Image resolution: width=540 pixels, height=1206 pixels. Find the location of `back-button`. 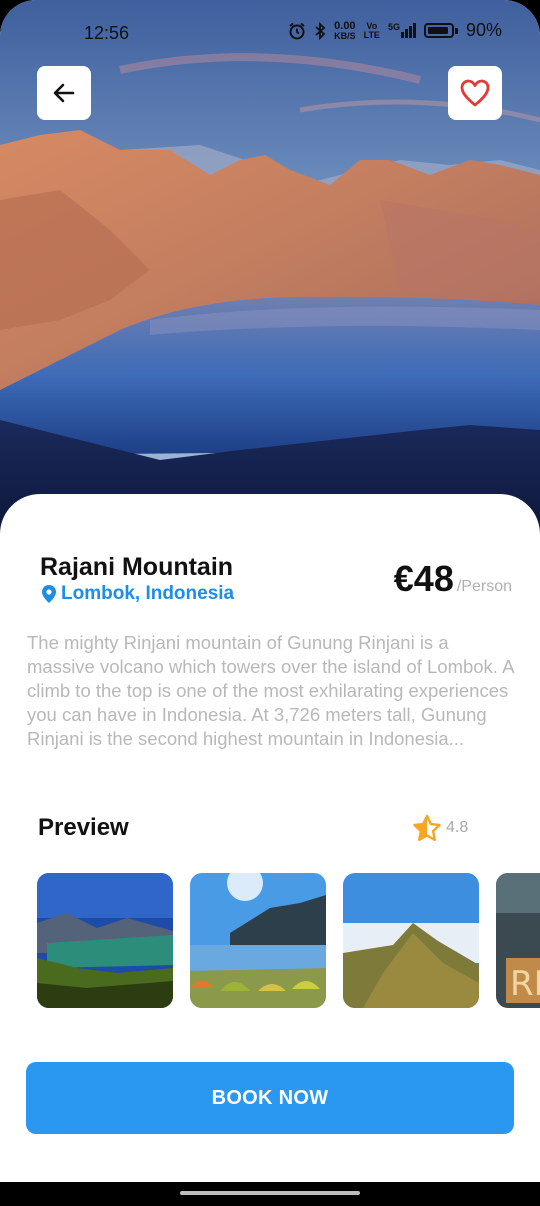

back-button is located at coordinates (64, 93).